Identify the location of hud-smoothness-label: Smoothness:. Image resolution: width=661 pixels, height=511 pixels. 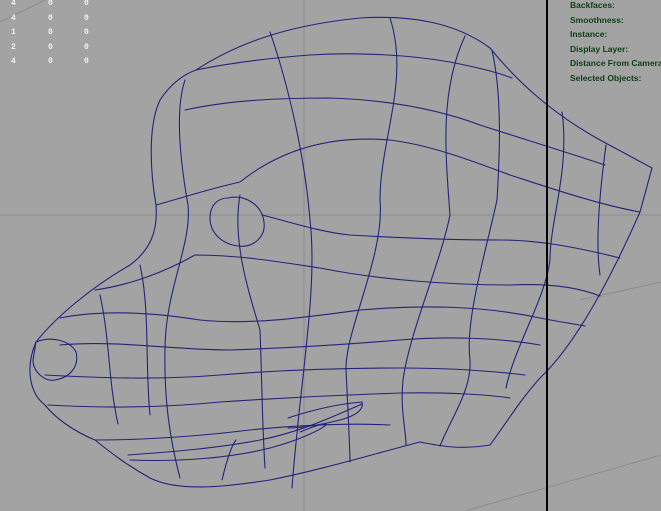
(597, 19).